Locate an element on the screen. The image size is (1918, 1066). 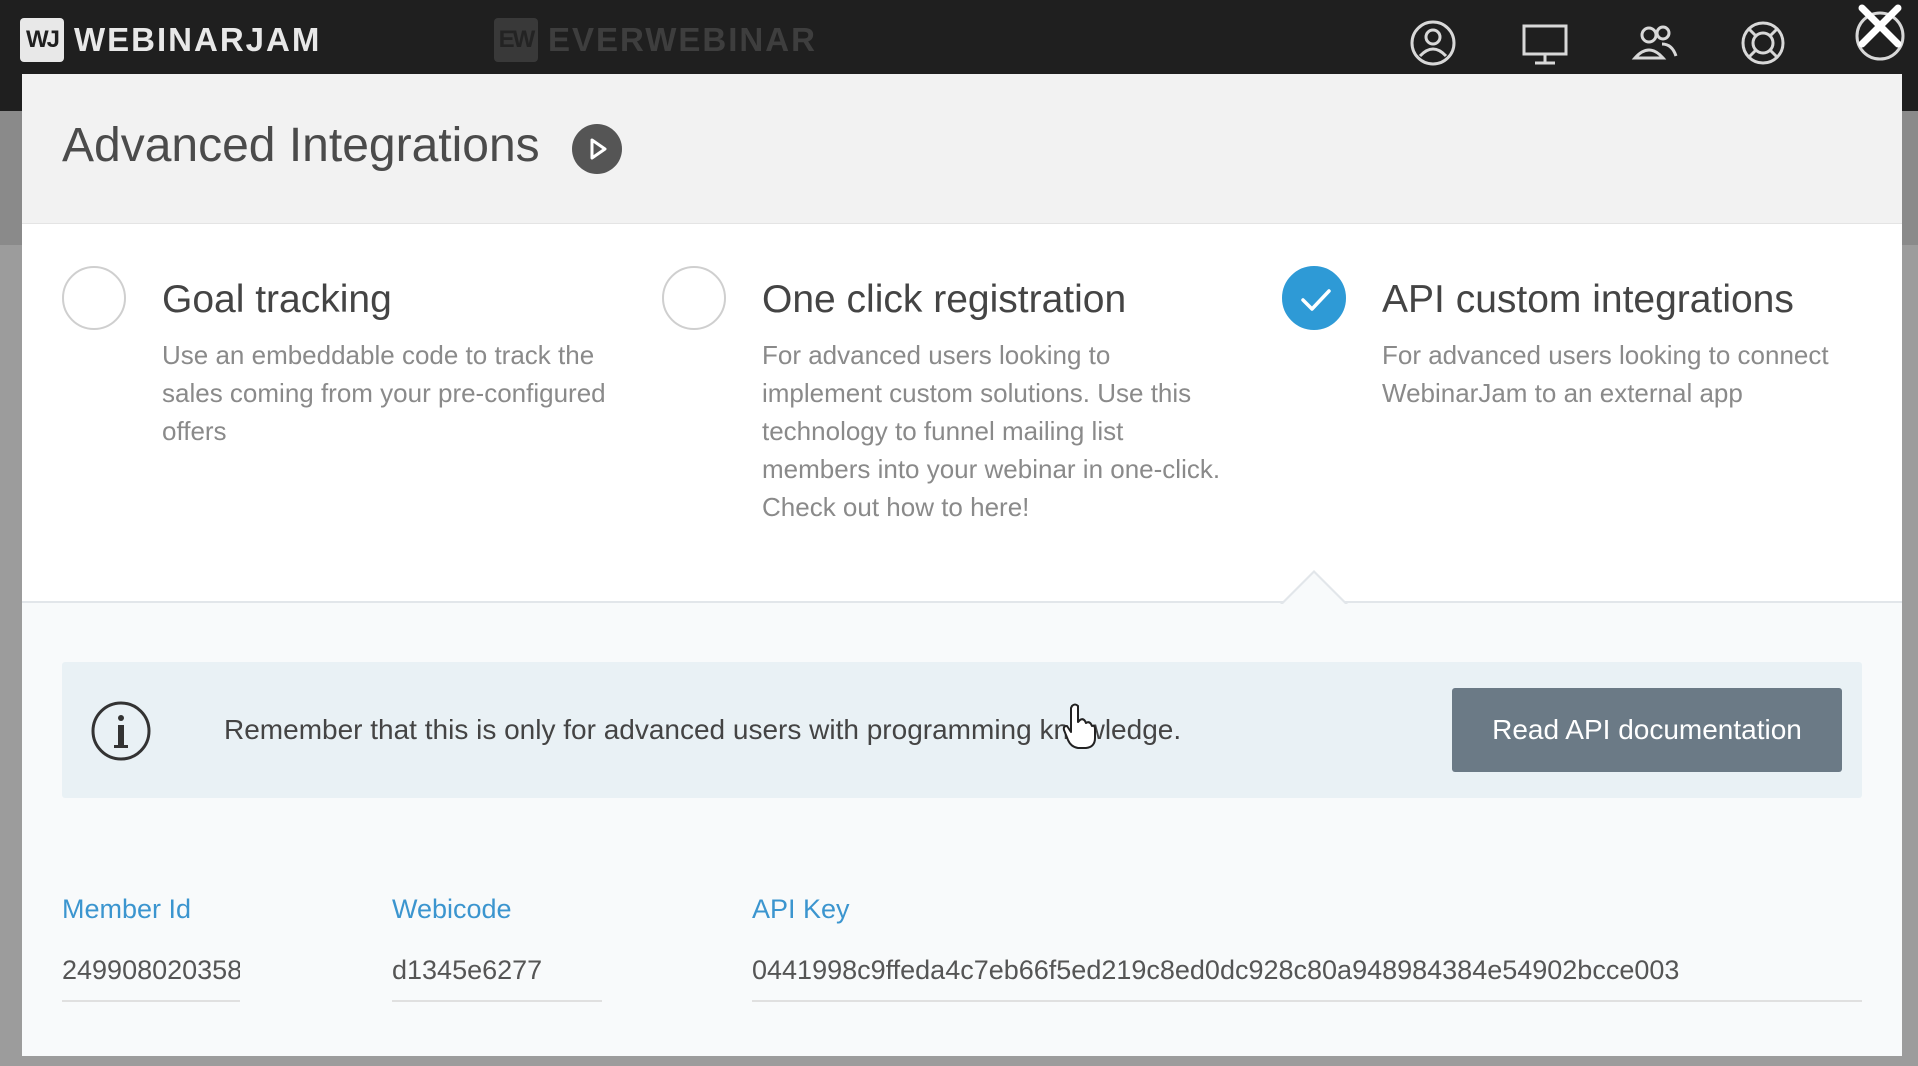
everwebinar-logo: EW EVERWEBINAR is located at coordinates (655, 40).